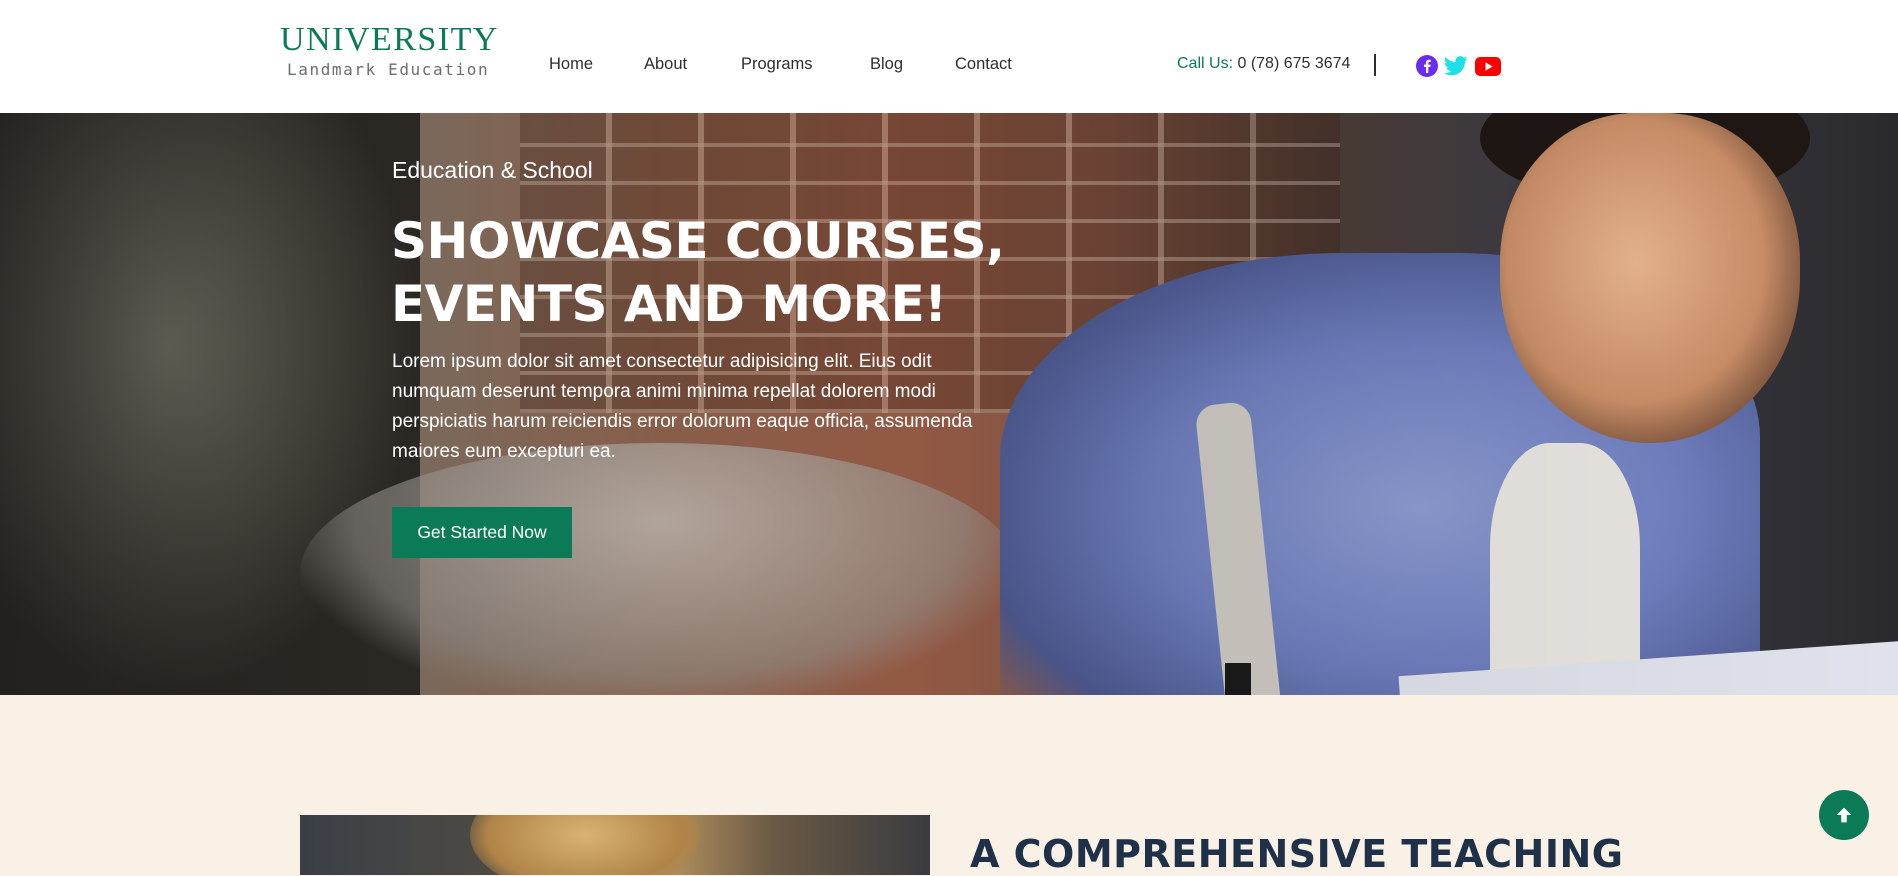 The height and width of the screenshot is (876, 1898). Describe the element at coordinates (1375, 65) in the screenshot. I see `header-divider` at that location.